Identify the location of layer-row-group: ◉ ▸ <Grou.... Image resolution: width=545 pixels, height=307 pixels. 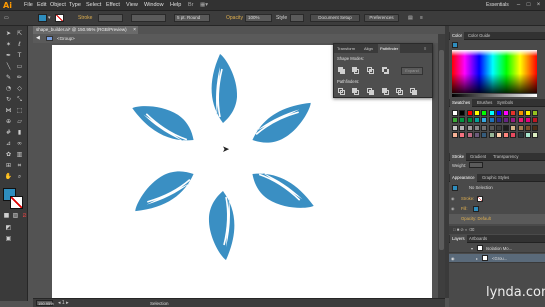
(497, 258).